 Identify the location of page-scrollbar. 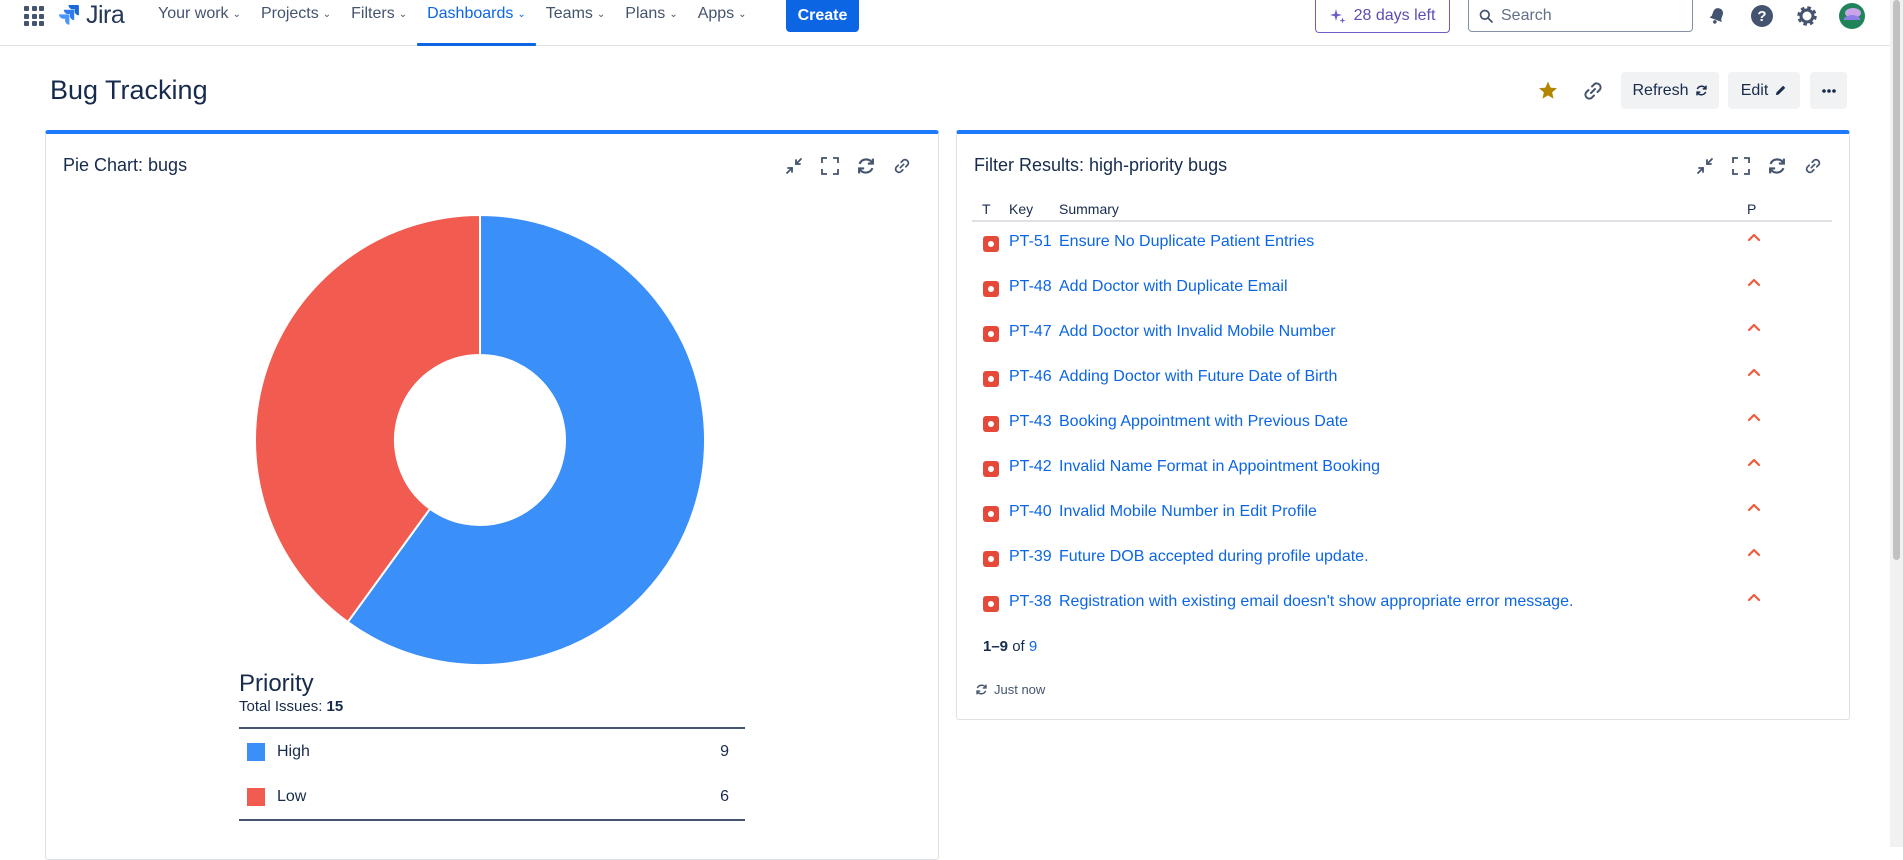
(1896, 423).